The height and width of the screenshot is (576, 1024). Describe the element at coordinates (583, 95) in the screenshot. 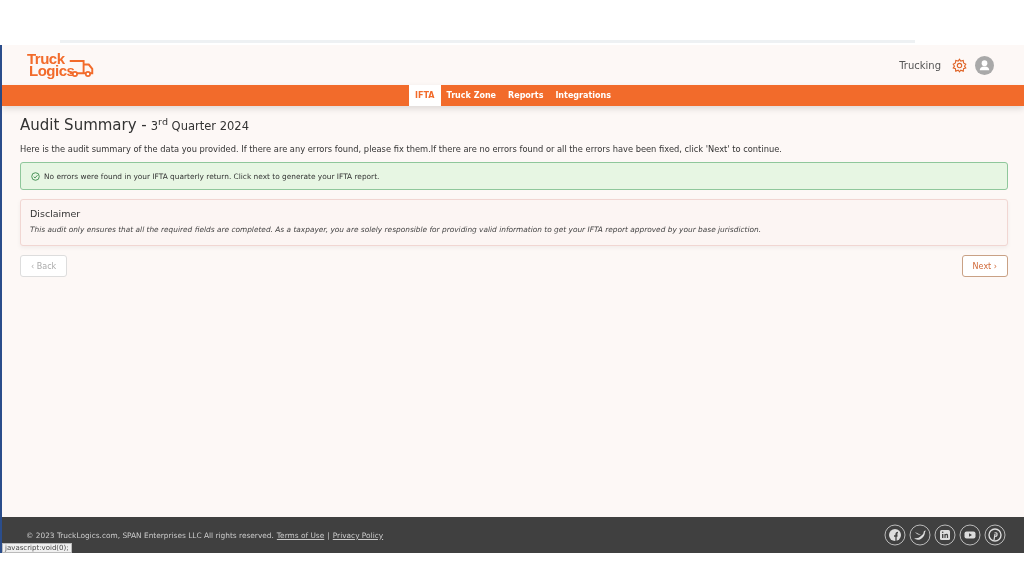

I see `nav-tab: Integrations` at that location.